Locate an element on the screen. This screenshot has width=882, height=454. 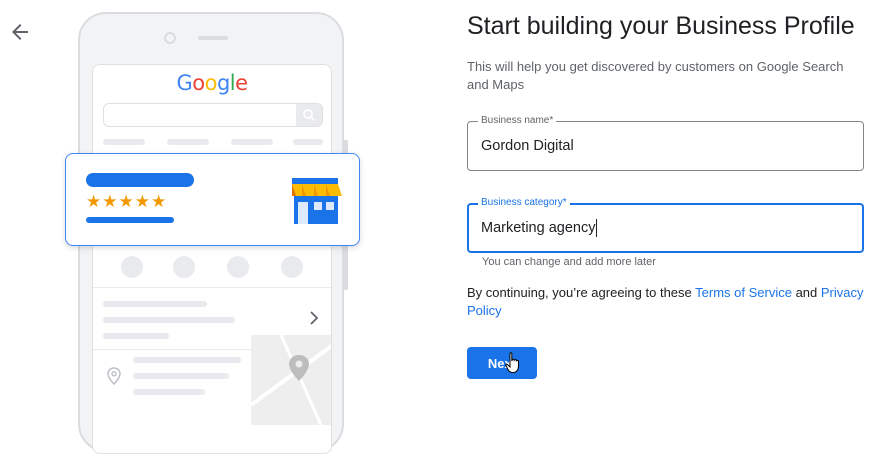
directions-icon is located at coordinates (184, 267).